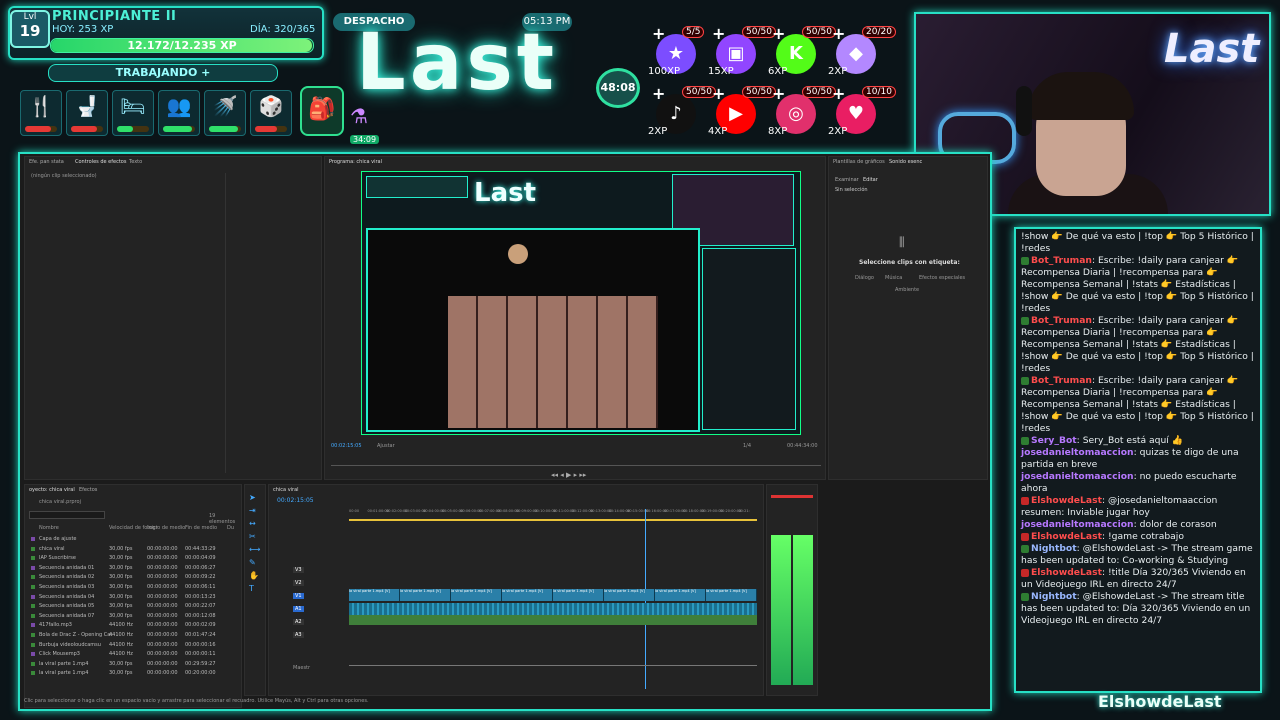  I want to click on project-cell: 30,00 fps, so click(121, 596).